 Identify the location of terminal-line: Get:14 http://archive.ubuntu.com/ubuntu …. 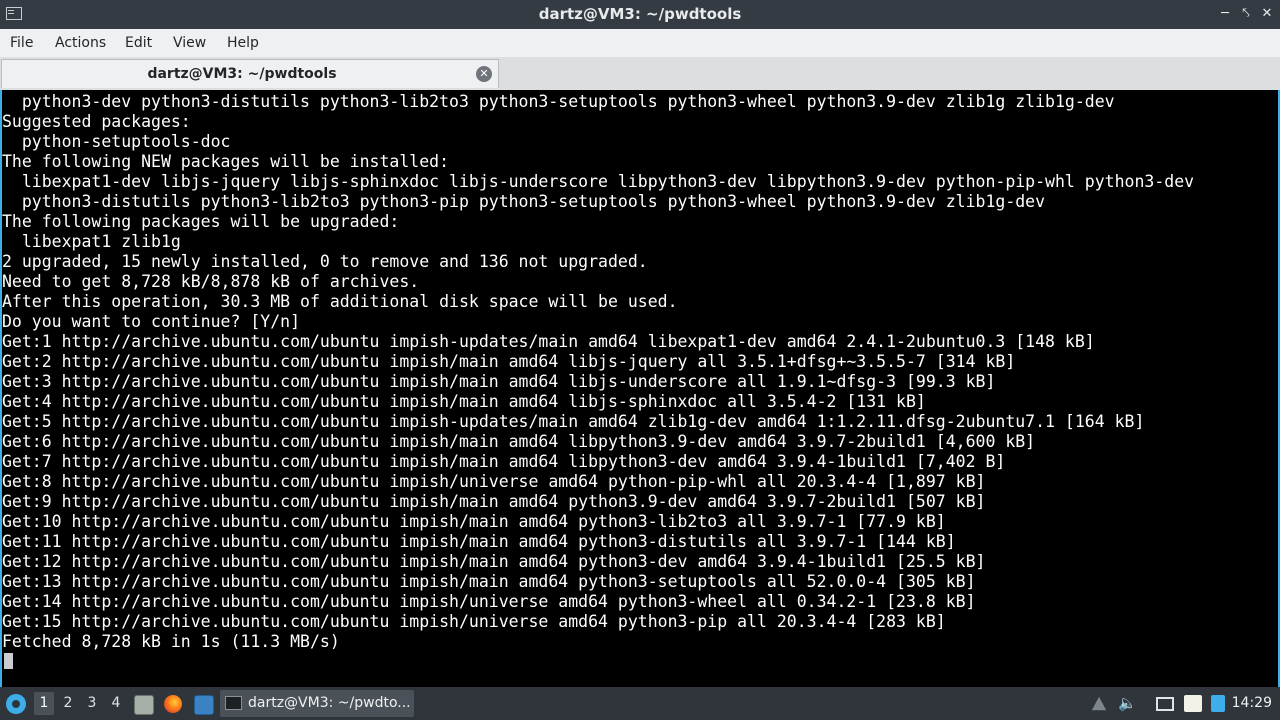
(489, 601).